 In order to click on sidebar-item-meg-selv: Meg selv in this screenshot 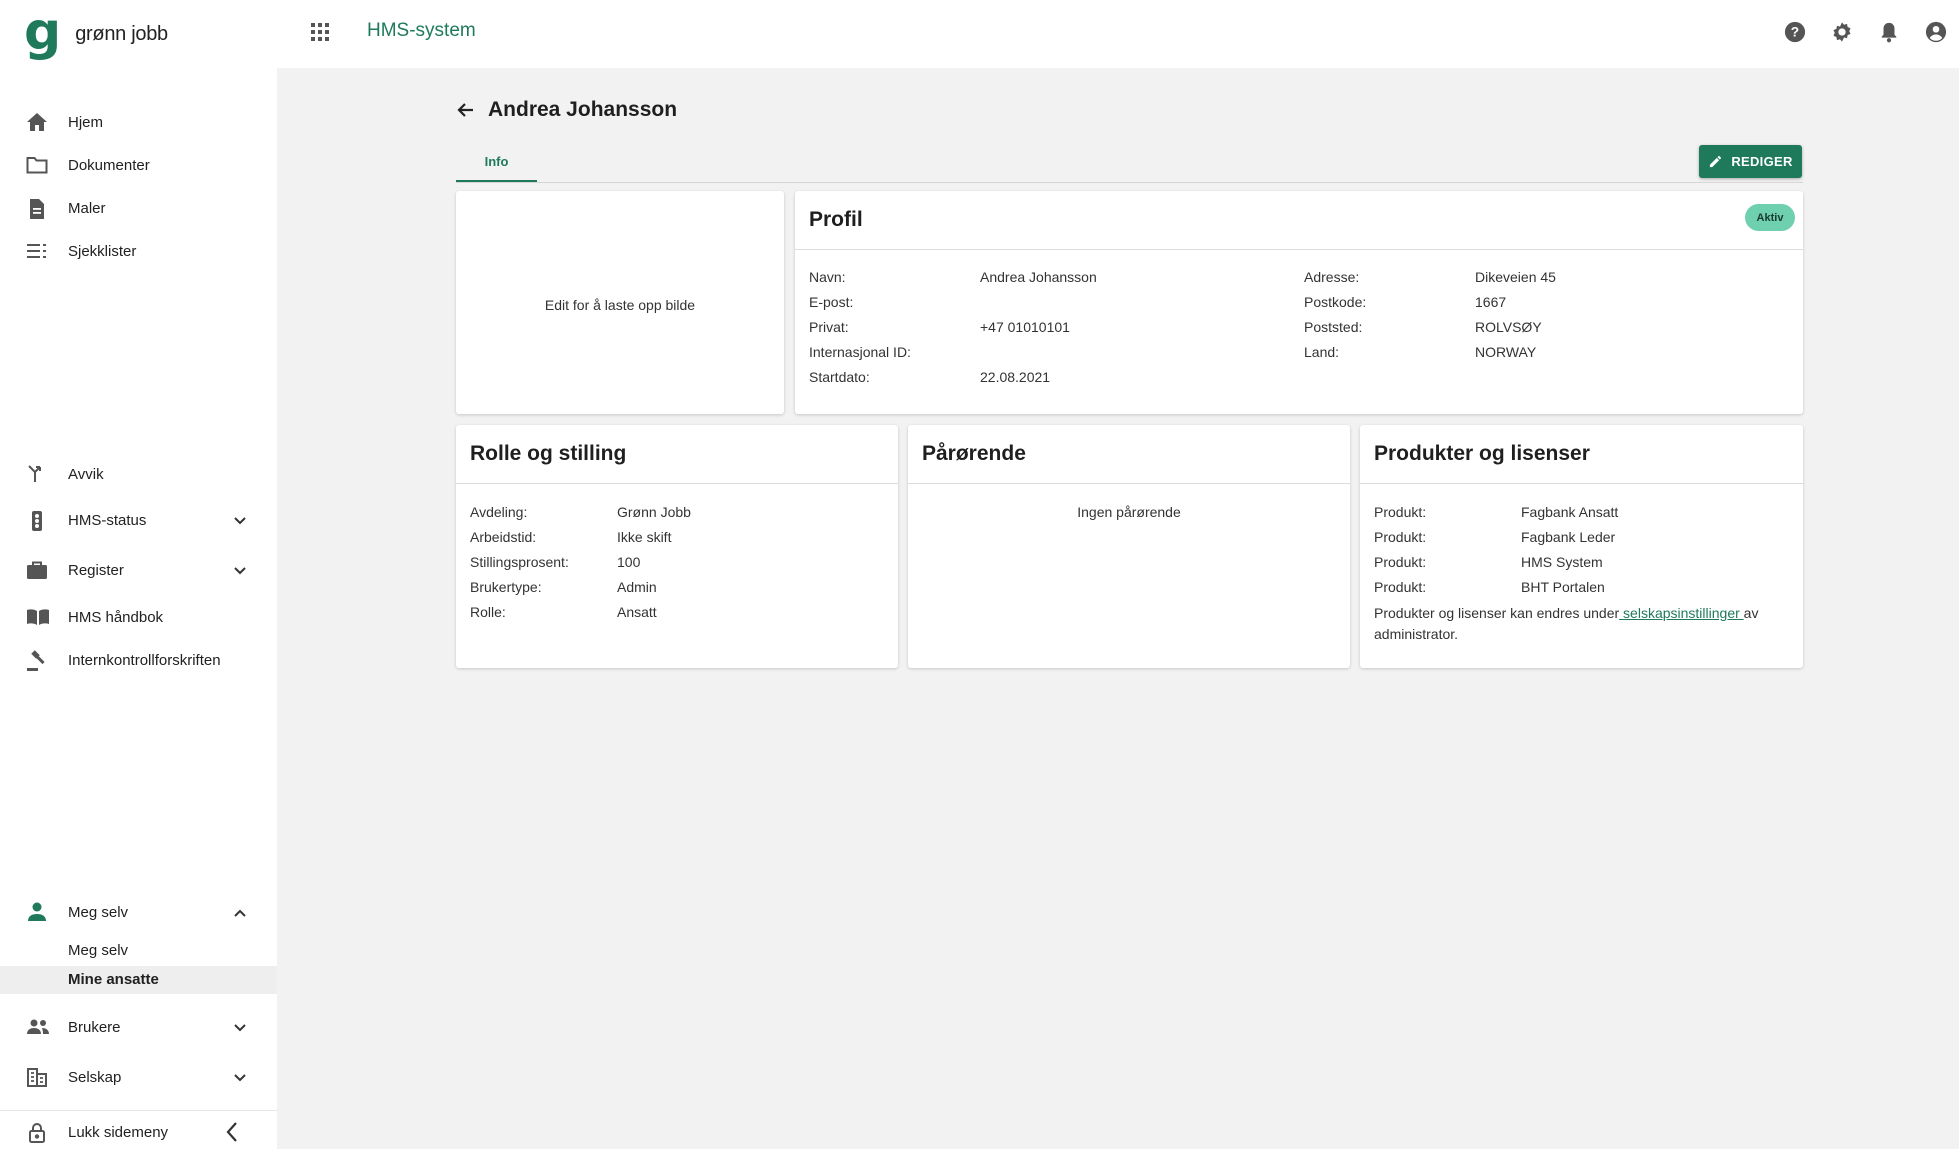, I will do `click(138, 912)`.